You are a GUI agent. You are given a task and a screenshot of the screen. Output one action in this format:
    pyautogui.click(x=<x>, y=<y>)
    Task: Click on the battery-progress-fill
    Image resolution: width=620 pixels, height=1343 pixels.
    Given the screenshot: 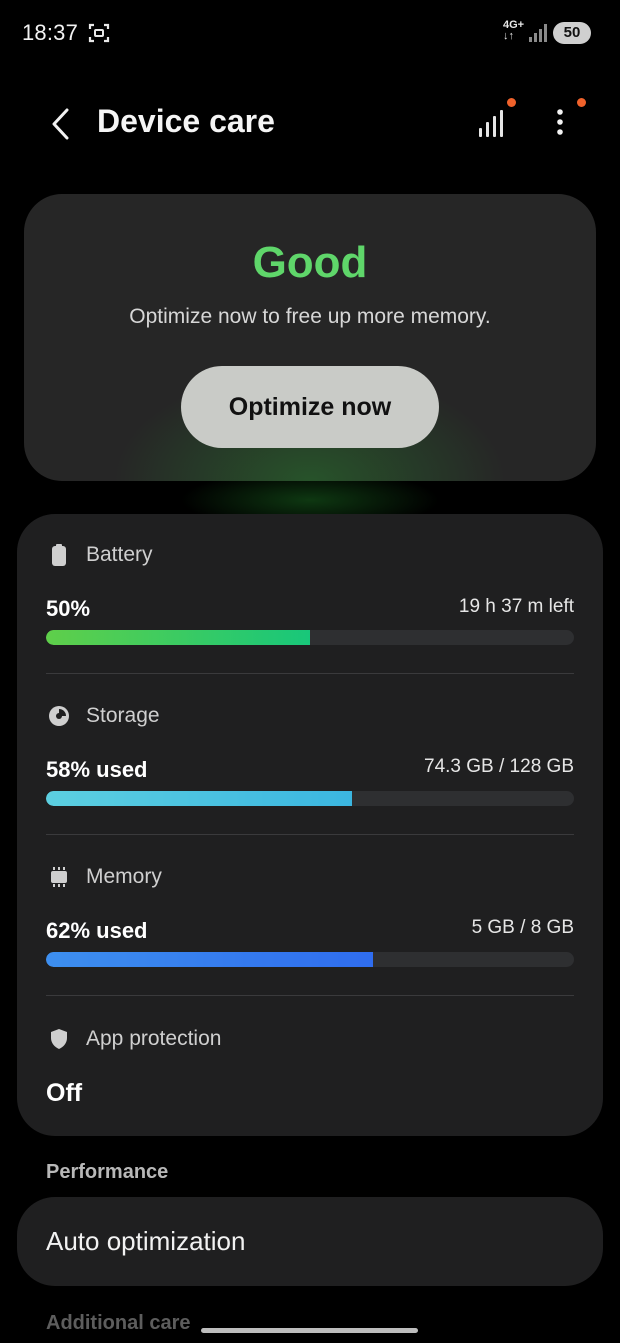 What is the action you would take?
    pyautogui.click(x=178, y=637)
    